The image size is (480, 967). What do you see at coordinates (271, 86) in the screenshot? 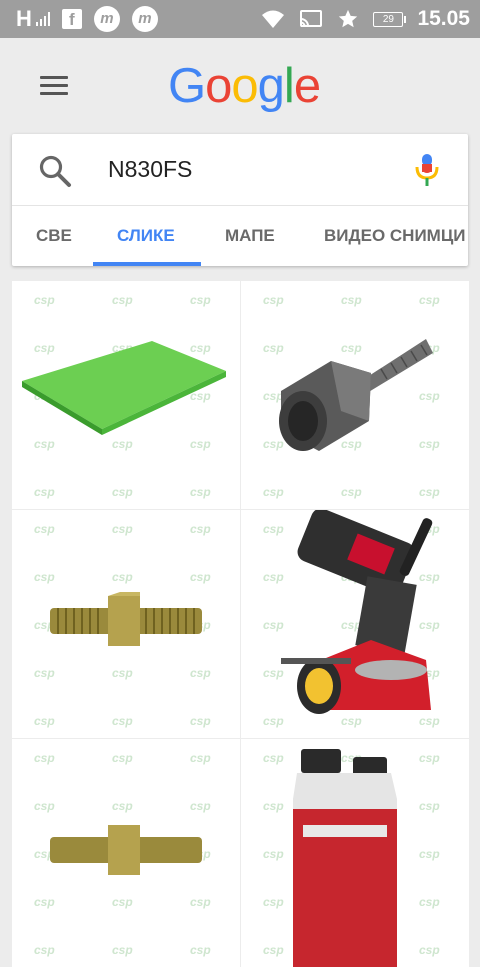
I see `logo-letter: g` at bounding box center [271, 86].